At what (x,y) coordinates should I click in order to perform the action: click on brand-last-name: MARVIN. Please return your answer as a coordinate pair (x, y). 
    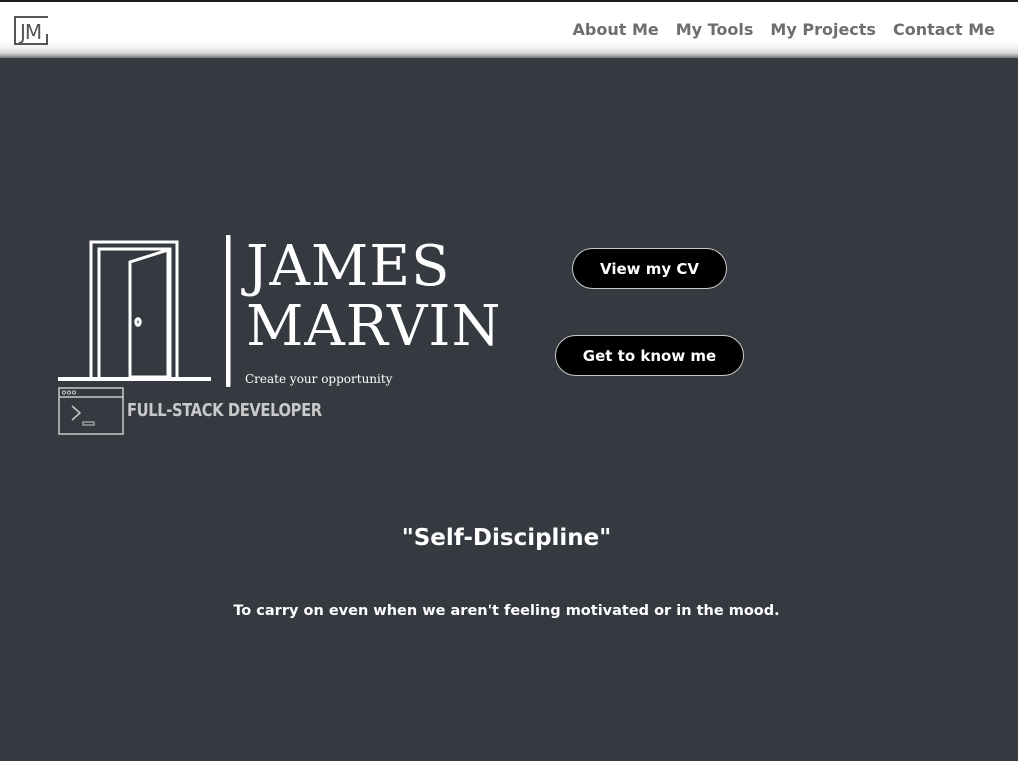
    Looking at the image, I should click on (374, 326).